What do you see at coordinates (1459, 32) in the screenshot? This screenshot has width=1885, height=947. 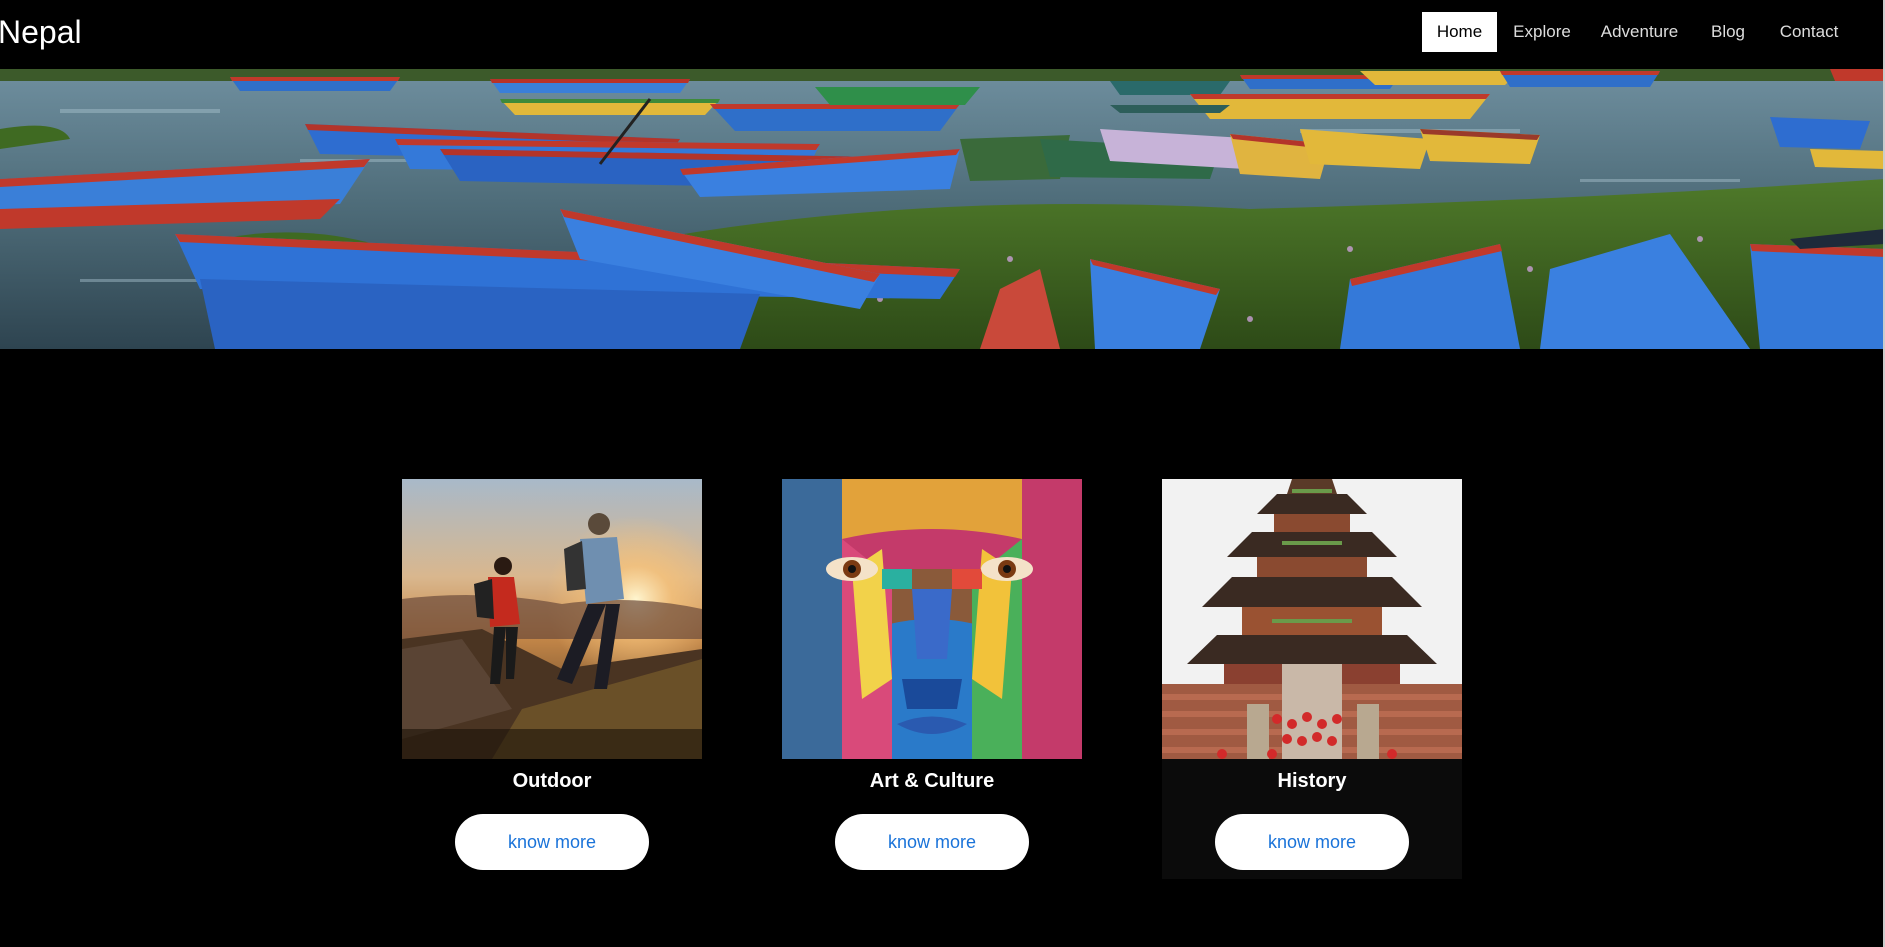 I see `nav-item-home: Home` at bounding box center [1459, 32].